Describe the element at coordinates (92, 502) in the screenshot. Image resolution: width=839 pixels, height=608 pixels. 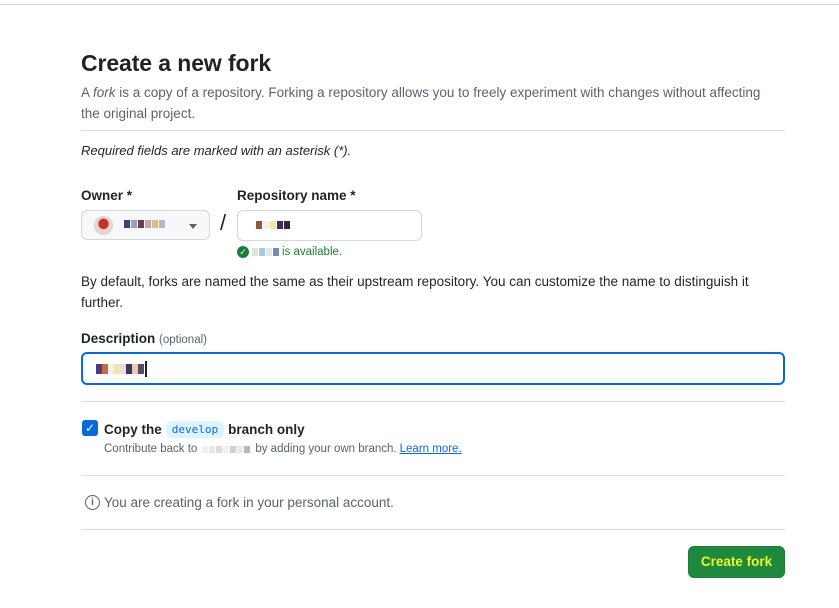
I see `info-icon: i` at that location.